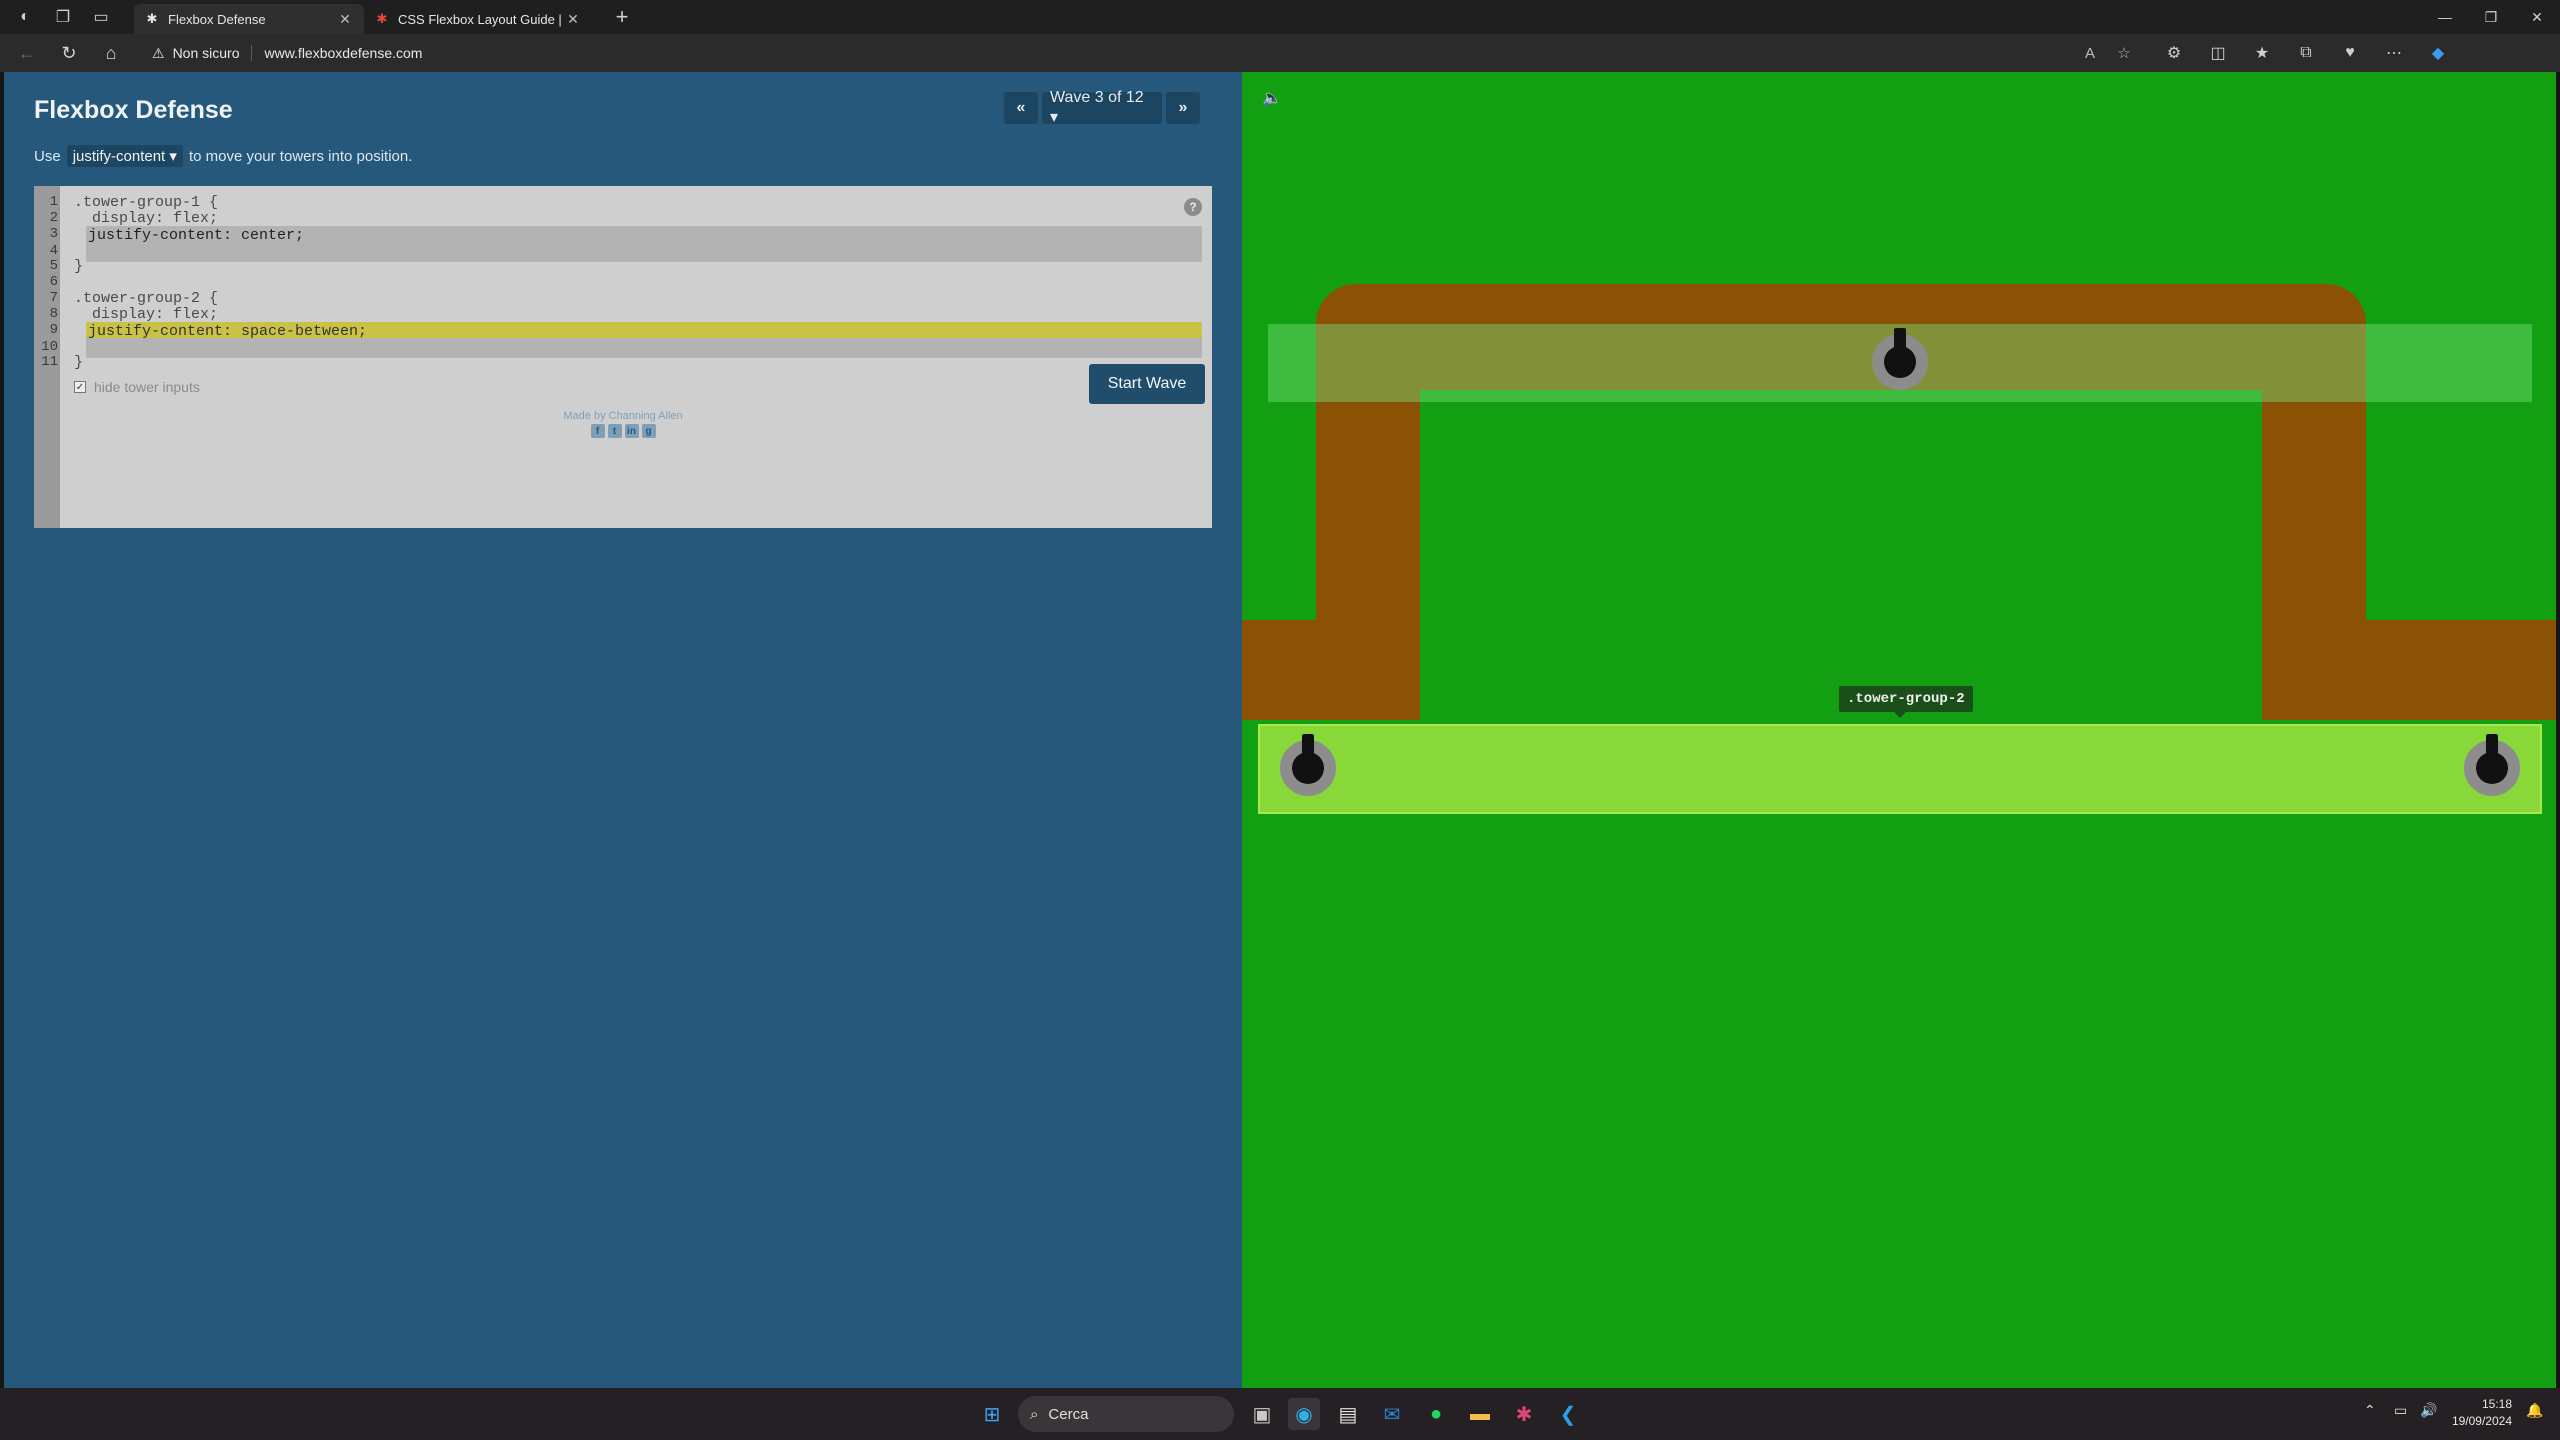 The height and width of the screenshot is (1440, 2560). I want to click on tab-flexbox-defense: ✱ Flexbox Defense ✕, so click(249, 19).